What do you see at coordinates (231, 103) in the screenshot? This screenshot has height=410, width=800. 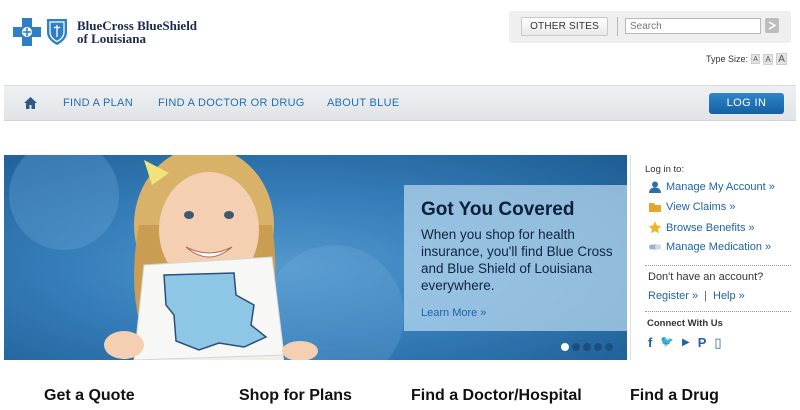 I see `nav-find-a-doctor-or-drug: FIND A DOCTOR OR DRUG` at bounding box center [231, 103].